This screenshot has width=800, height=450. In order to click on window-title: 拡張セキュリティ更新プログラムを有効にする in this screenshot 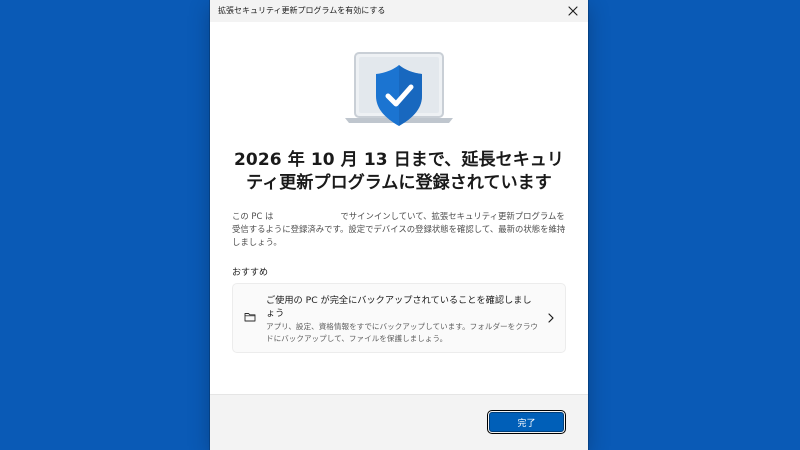, I will do `click(302, 10)`.